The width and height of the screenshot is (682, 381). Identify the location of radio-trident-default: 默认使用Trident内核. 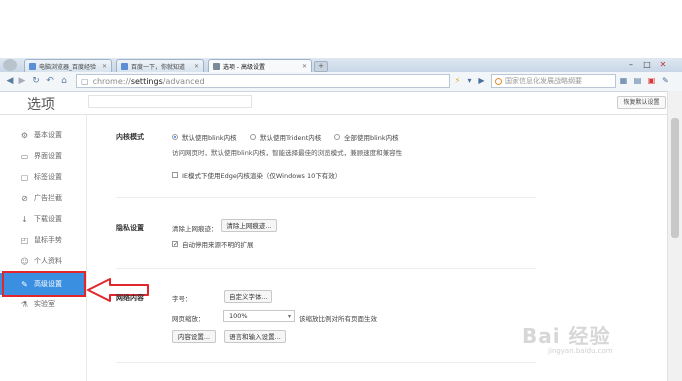
(285, 137).